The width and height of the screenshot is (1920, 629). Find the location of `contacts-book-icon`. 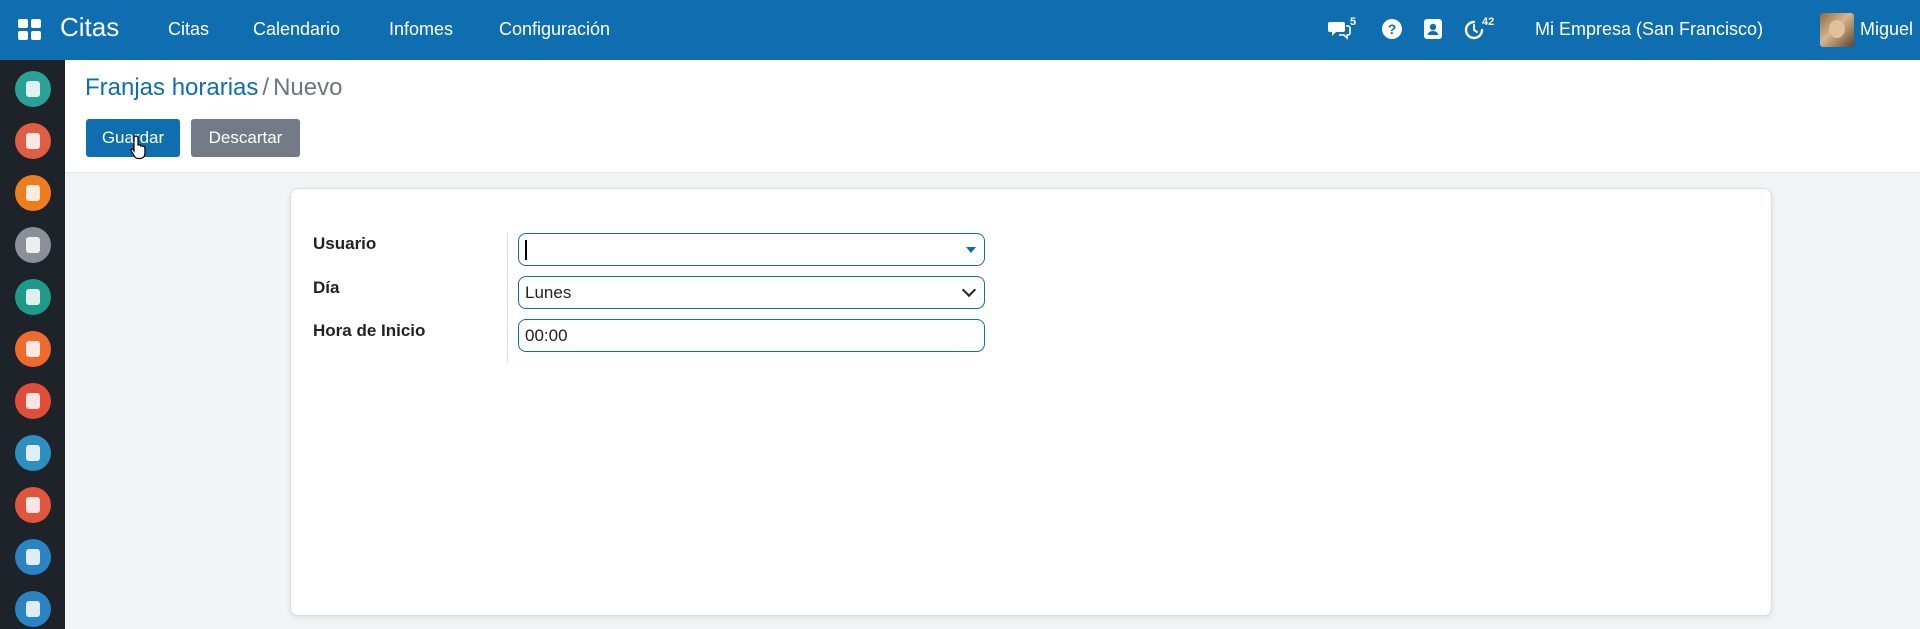

contacts-book-icon is located at coordinates (1433, 29).